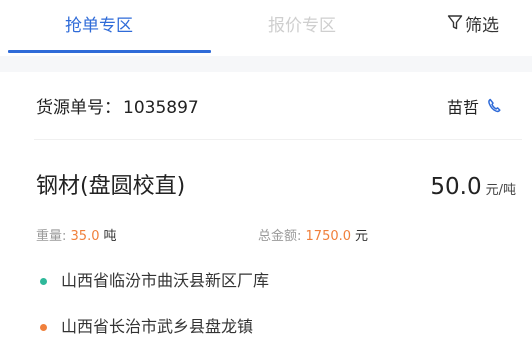  I want to click on divider, so click(278, 139).